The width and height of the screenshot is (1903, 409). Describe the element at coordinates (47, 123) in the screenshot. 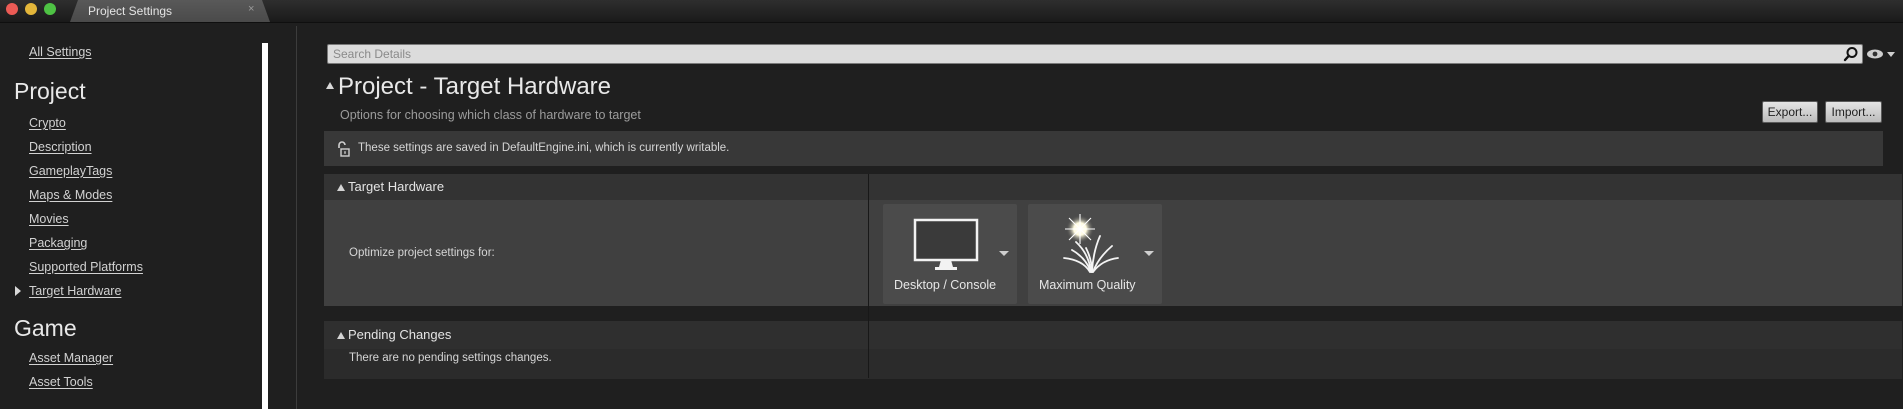

I see `sidebar-item-crypto: Crypto` at that location.